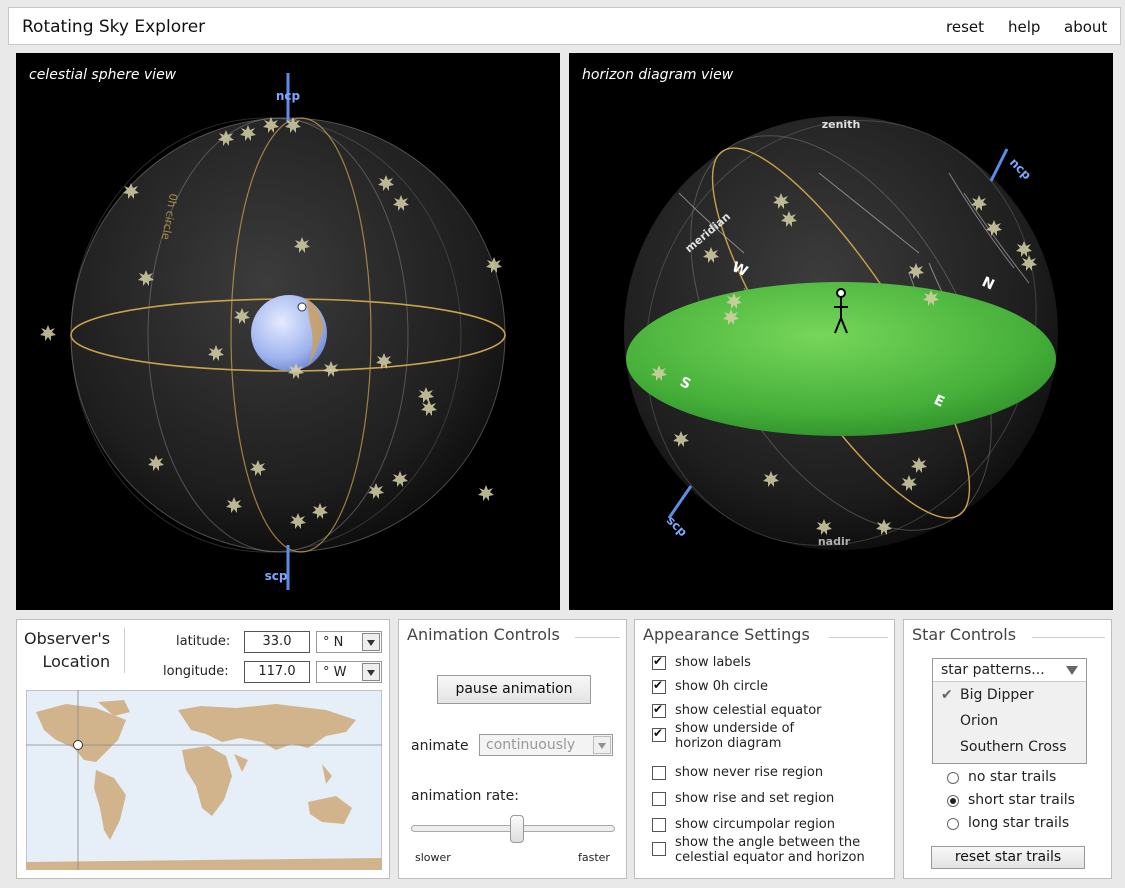 Image resolution: width=1125 pixels, height=888 pixels. Describe the element at coordinates (277, 672) in the screenshot. I see `longitude-input: 117.0` at that location.